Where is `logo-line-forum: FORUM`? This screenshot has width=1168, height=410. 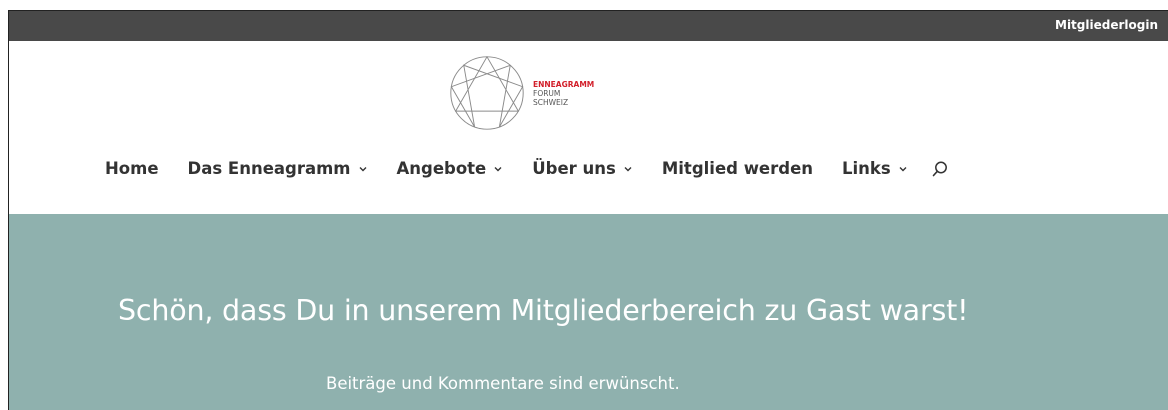 logo-line-forum: FORUM is located at coordinates (547, 93).